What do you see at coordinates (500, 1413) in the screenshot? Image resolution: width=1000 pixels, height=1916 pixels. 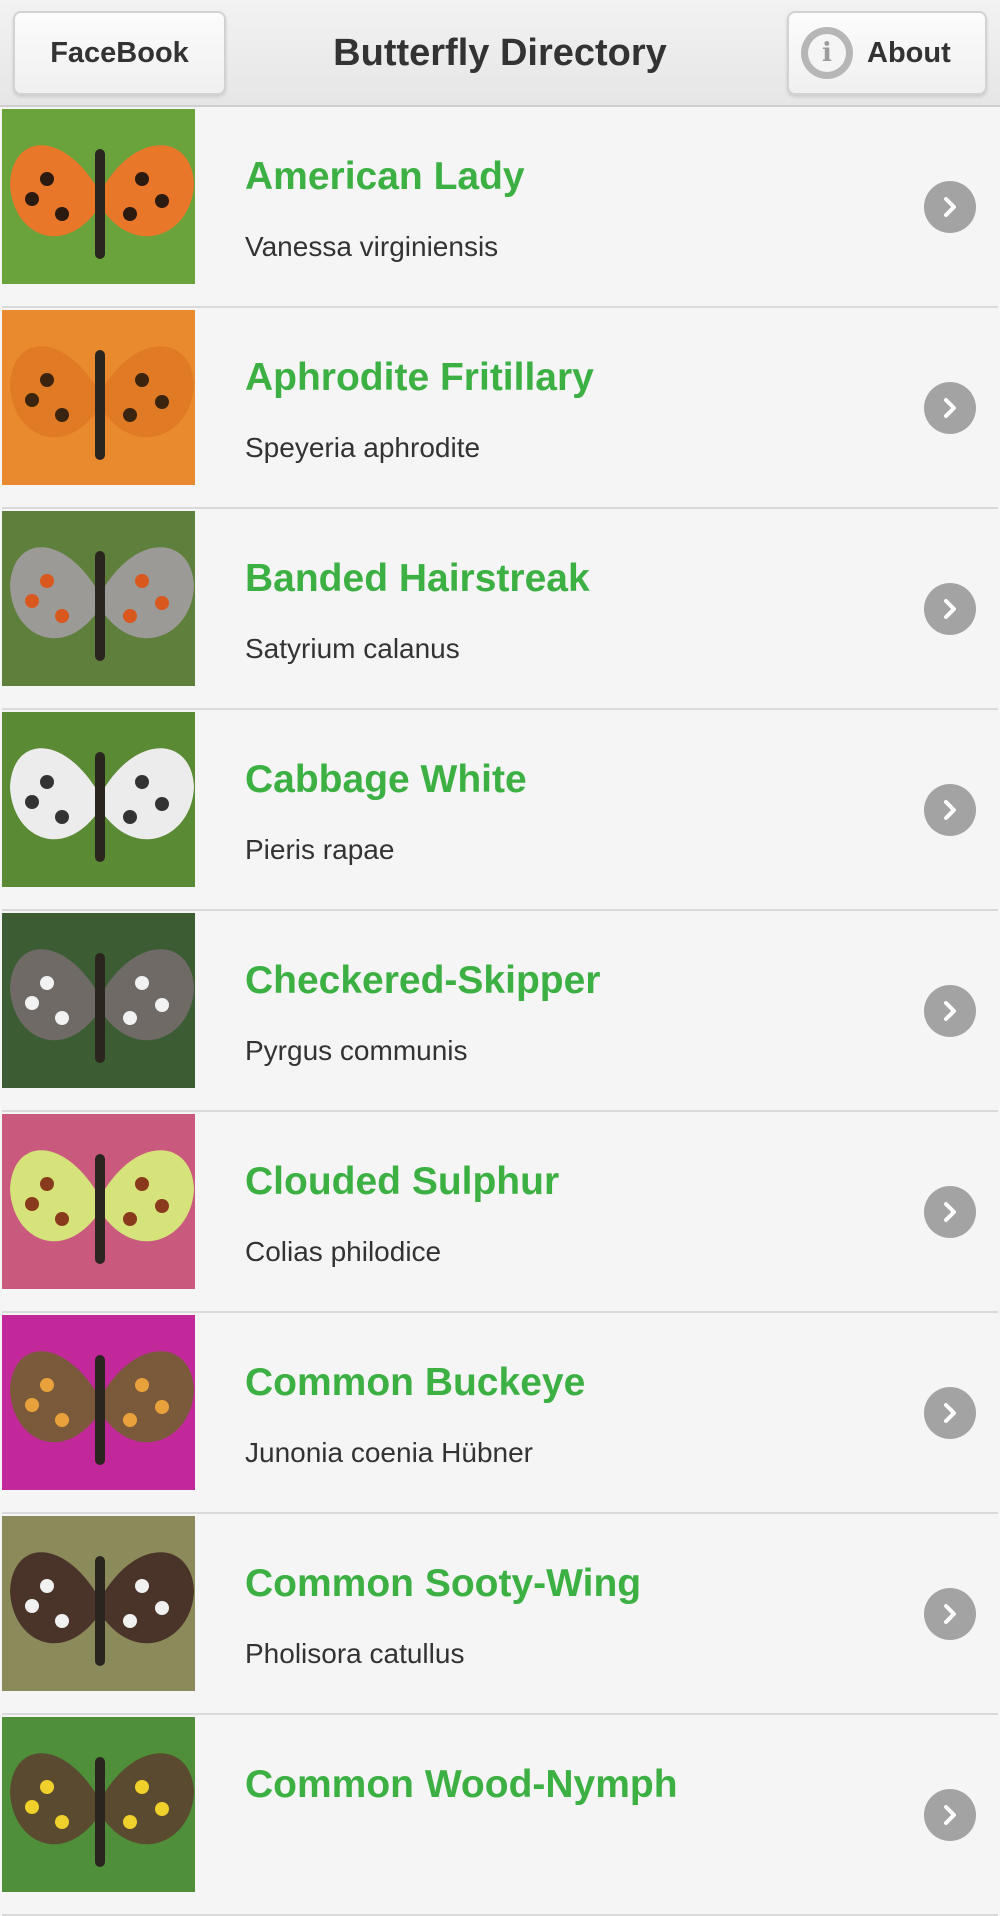 I see `list-item: Common Buckeye Junonia coenia Hübner` at bounding box center [500, 1413].